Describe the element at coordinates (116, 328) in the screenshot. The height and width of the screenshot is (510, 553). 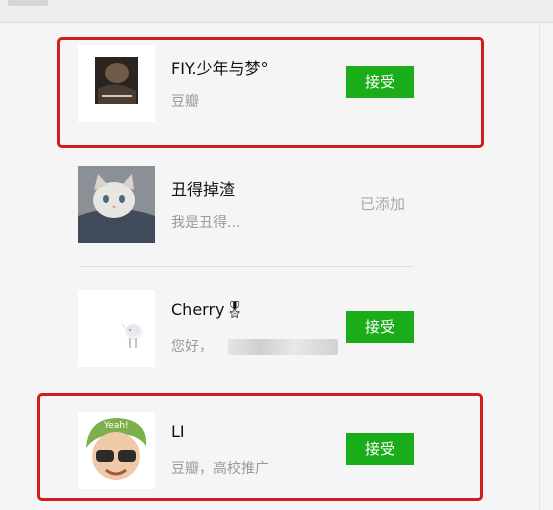
I see `lamb-avatar` at that location.